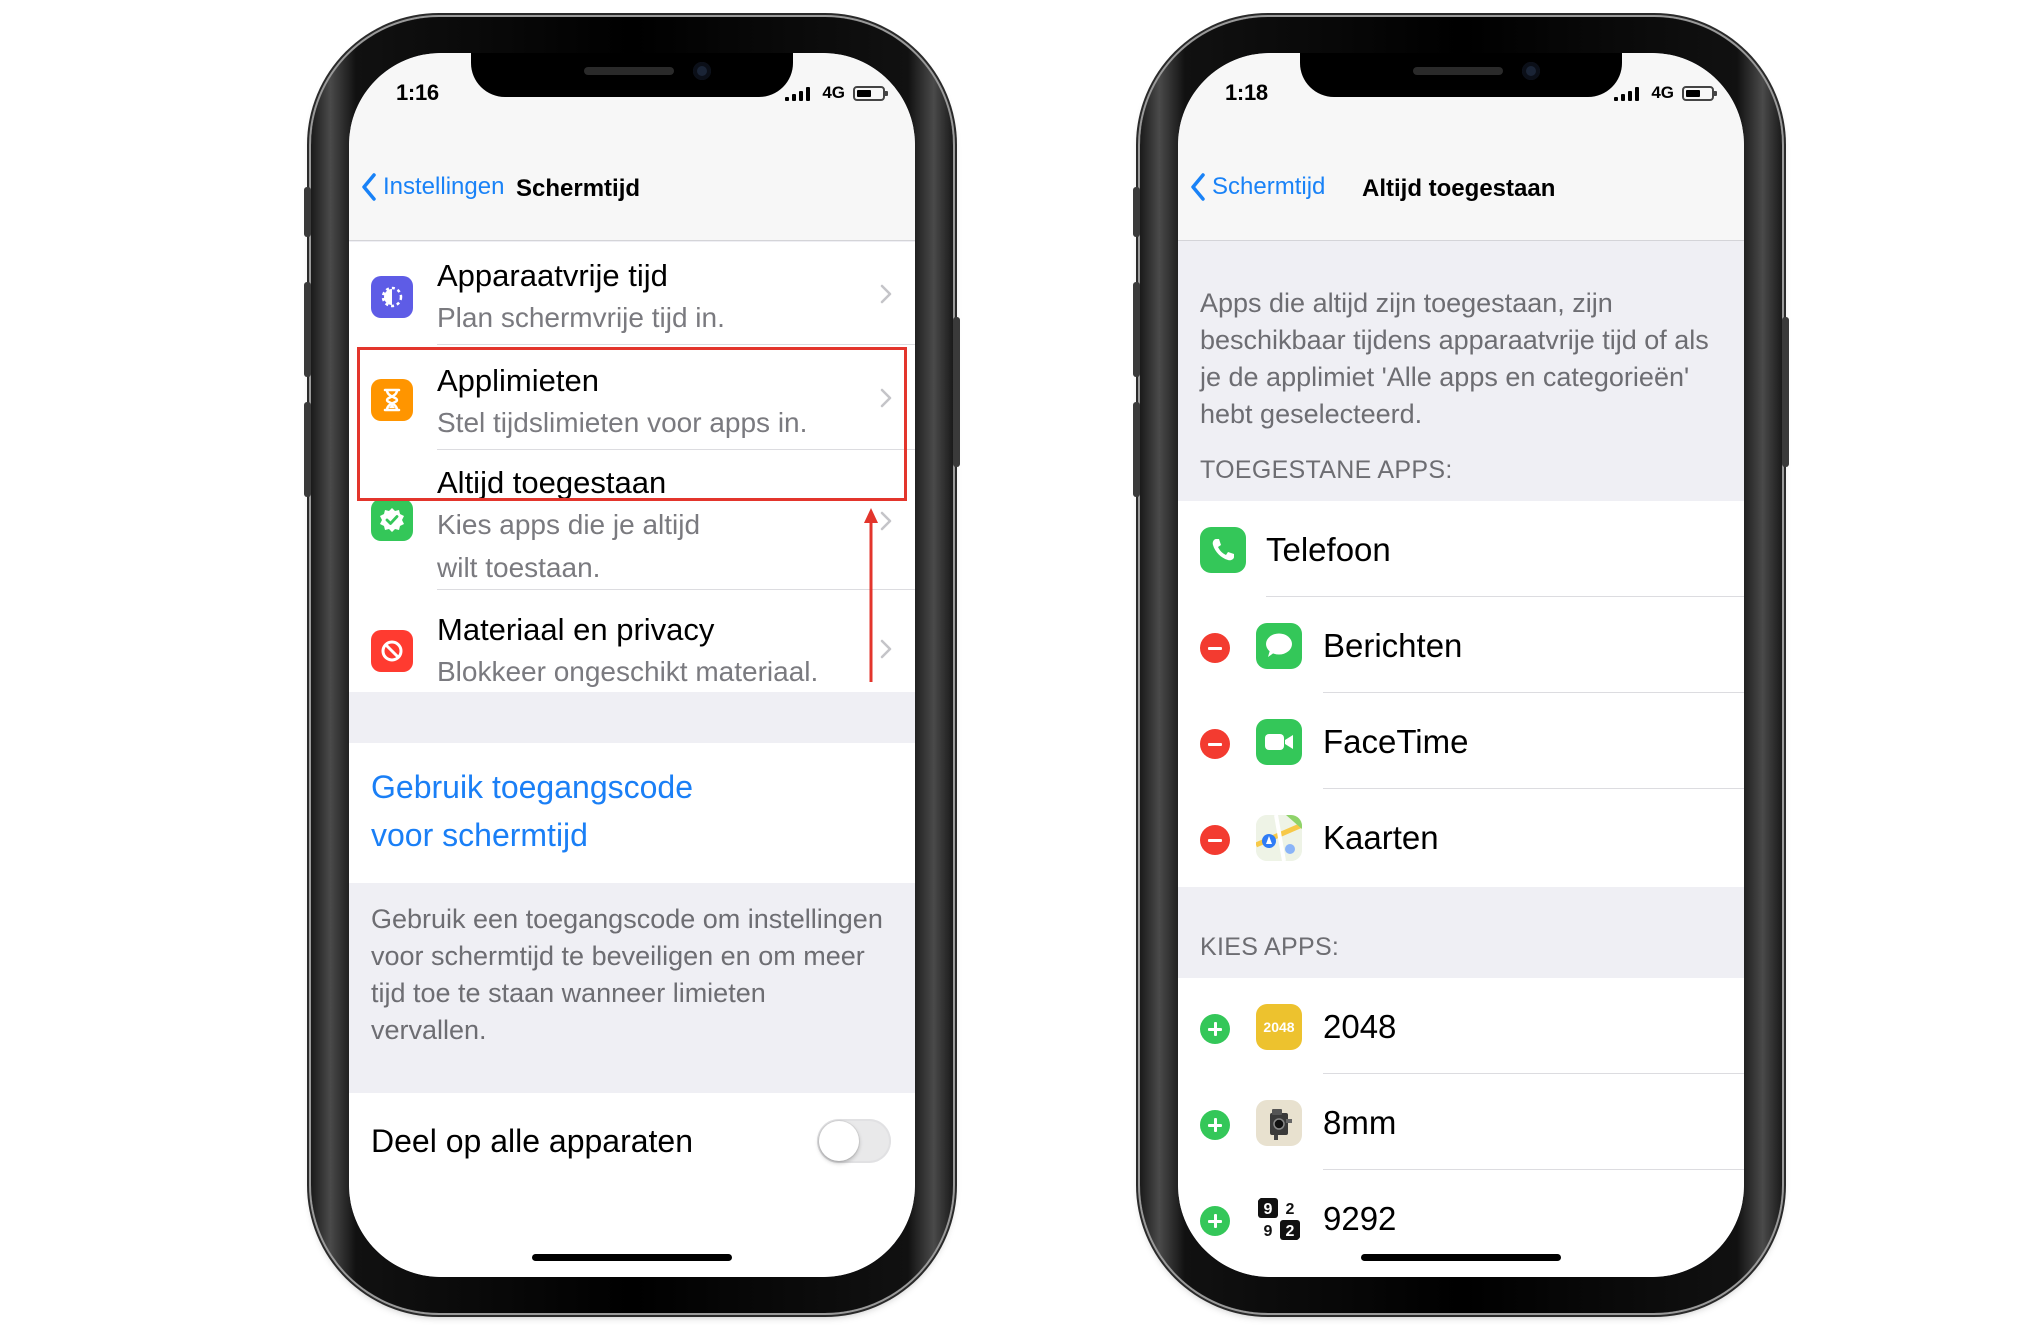 The height and width of the screenshot is (1325, 2033). I want to click on navigation-bar: Instellingen Schermtijd, so click(632, 191).